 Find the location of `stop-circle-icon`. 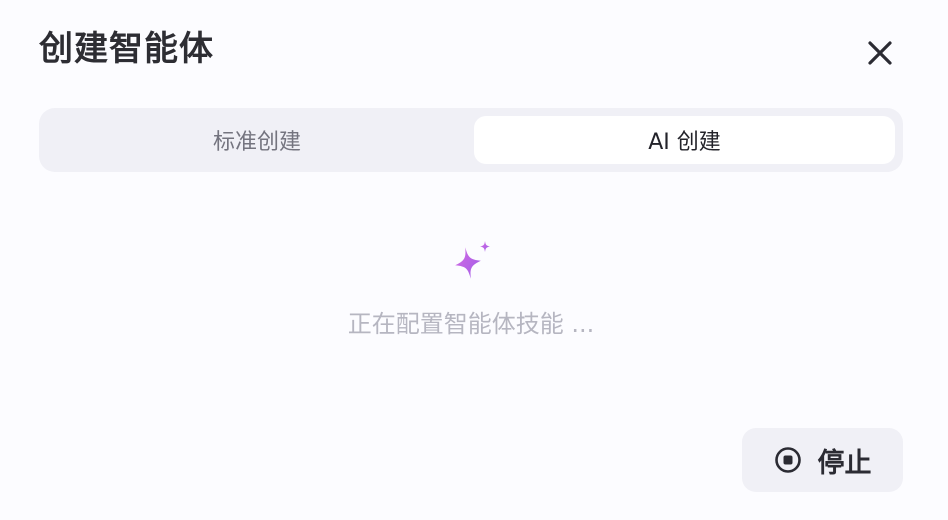

stop-circle-icon is located at coordinates (788, 460).